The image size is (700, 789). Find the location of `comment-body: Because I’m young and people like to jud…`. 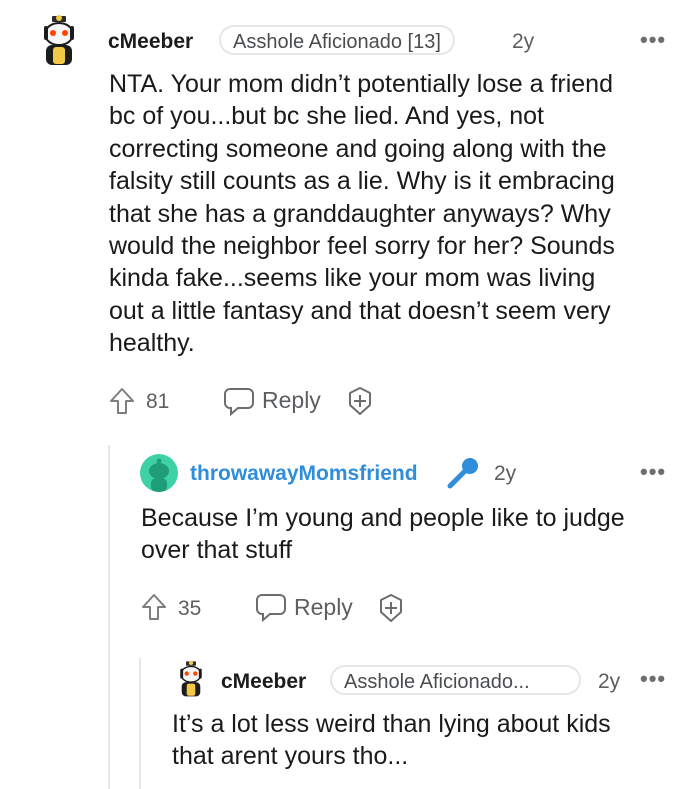

comment-body: Because I’m young and people like to jud… is located at coordinates (416, 534).